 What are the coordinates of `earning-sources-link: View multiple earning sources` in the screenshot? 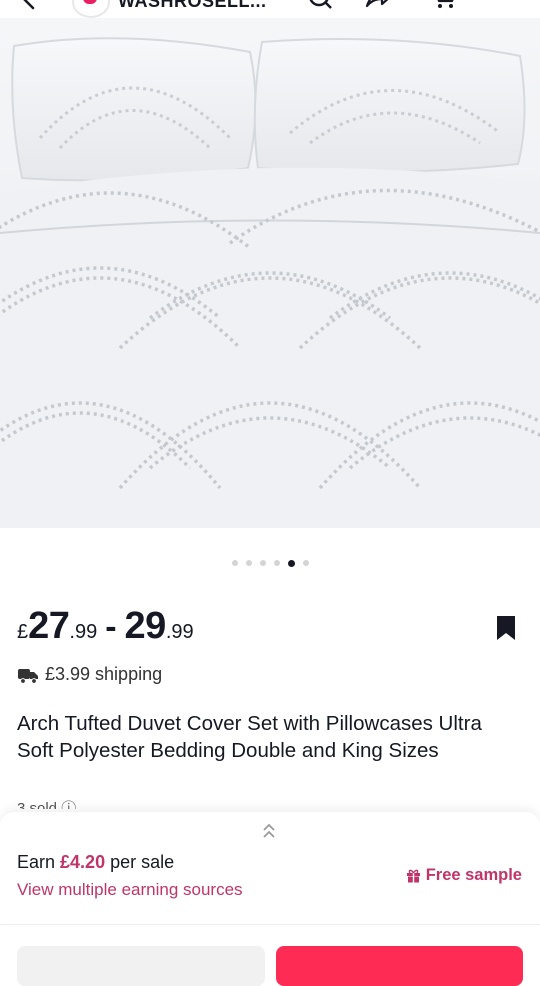 It's located at (130, 890).